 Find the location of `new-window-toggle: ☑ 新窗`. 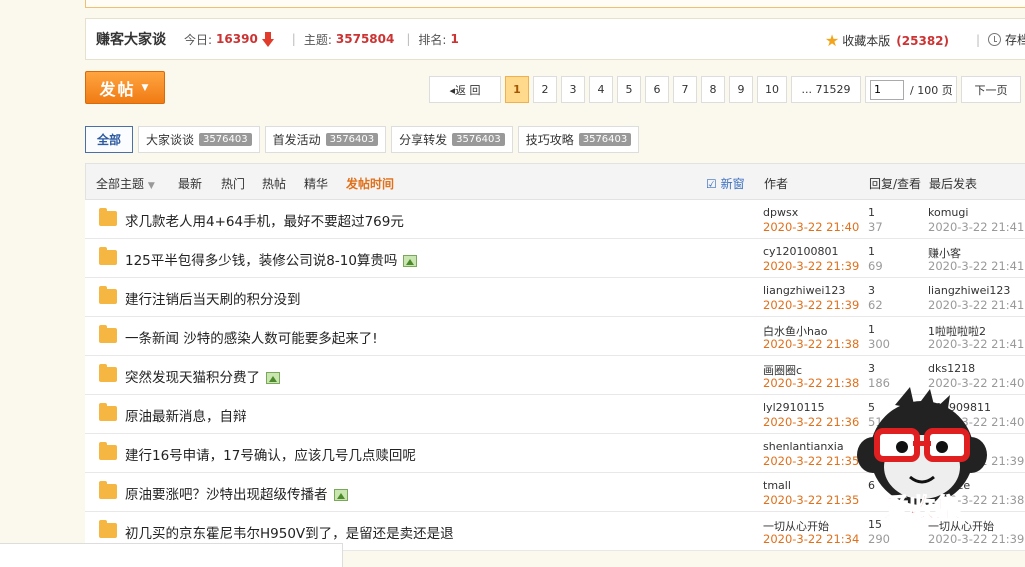

new-window-toggle: ☑ 新窗 is located at coordinates (725, 183).